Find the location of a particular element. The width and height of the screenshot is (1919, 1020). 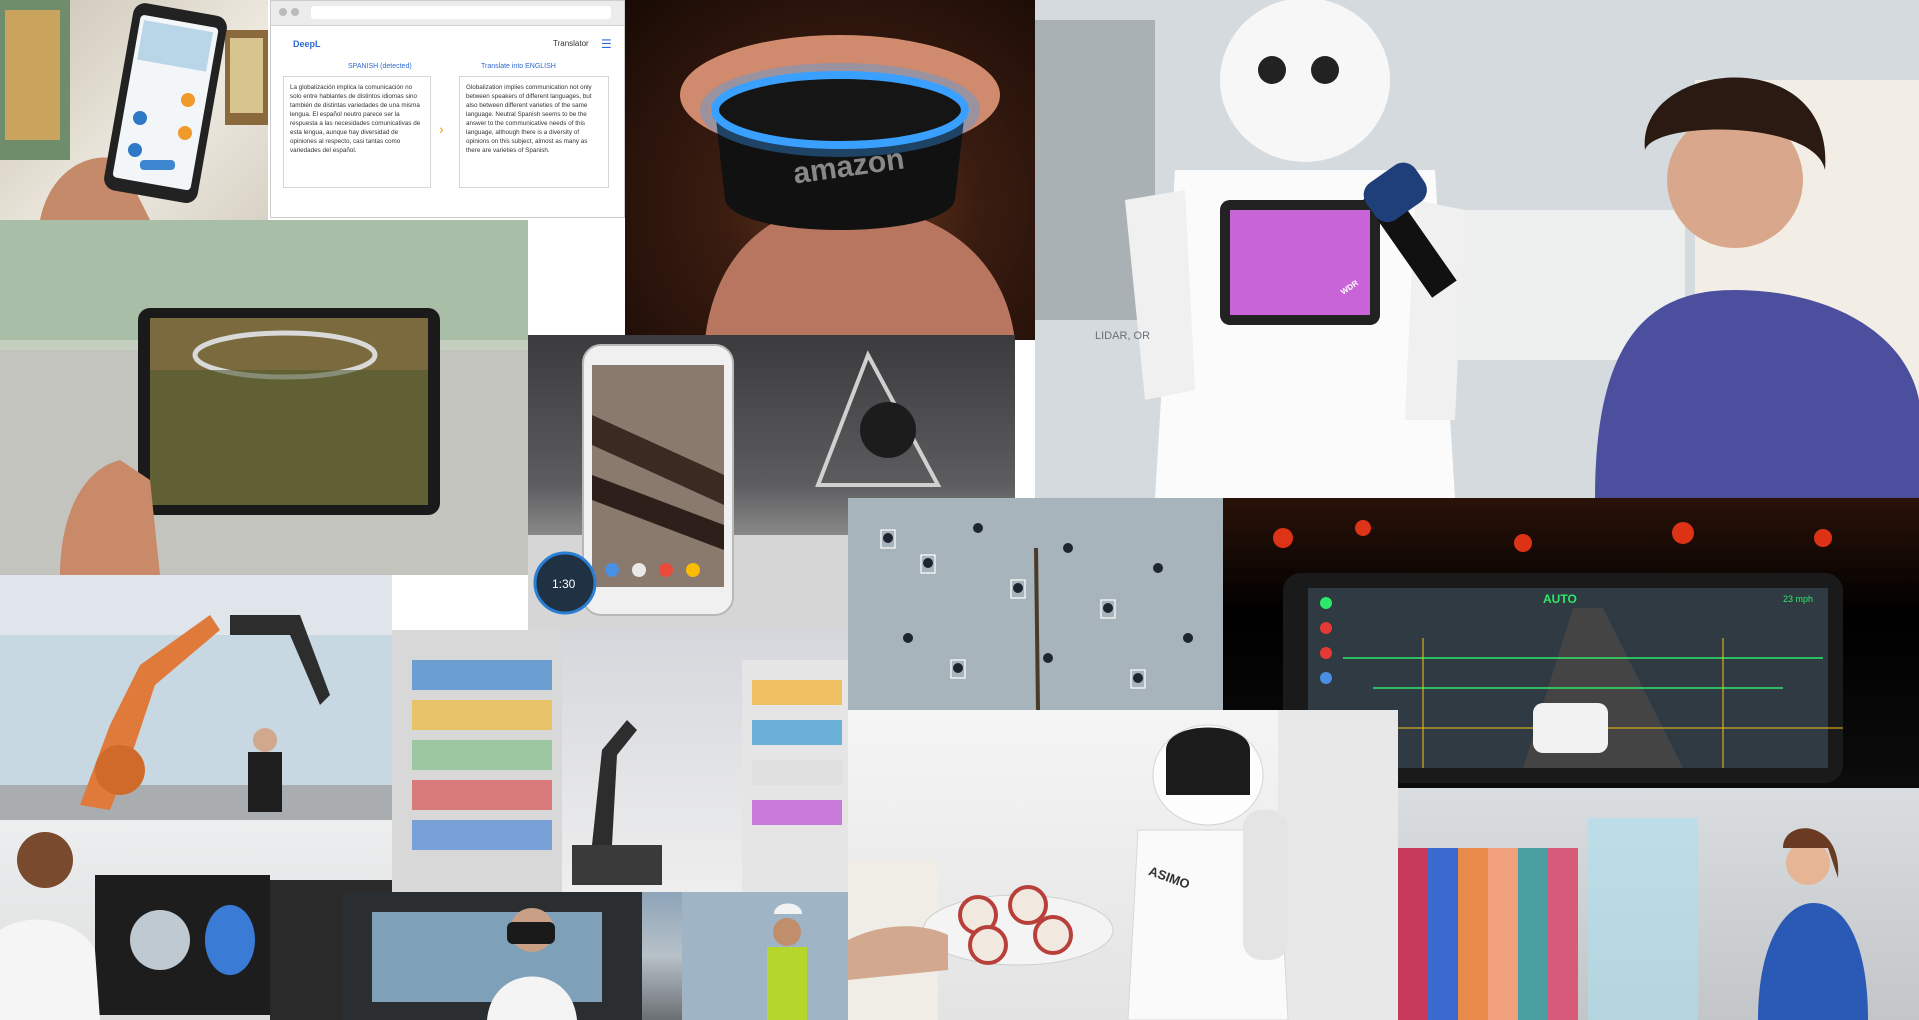

tile-phone-art-app is located at coordinates (134, 110).